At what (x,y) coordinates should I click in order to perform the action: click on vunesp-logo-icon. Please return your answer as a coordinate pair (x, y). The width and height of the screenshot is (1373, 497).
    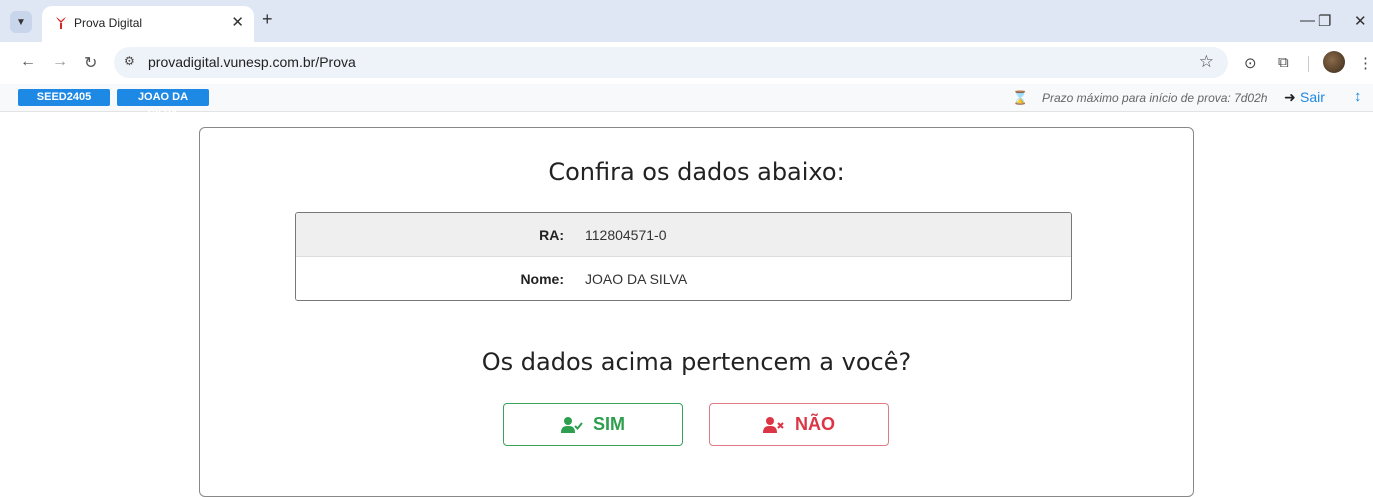
    Looking at the image, I should click on (61, 23).